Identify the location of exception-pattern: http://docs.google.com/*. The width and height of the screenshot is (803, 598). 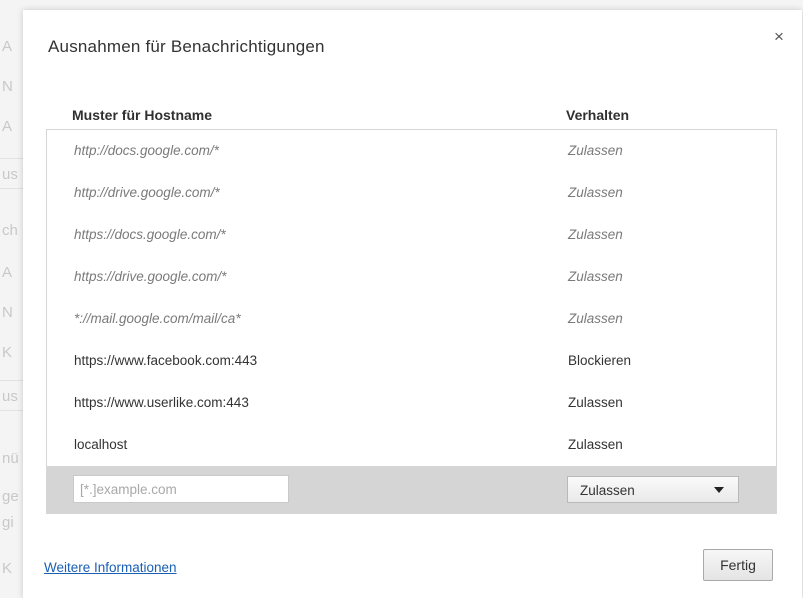
(146, 150).